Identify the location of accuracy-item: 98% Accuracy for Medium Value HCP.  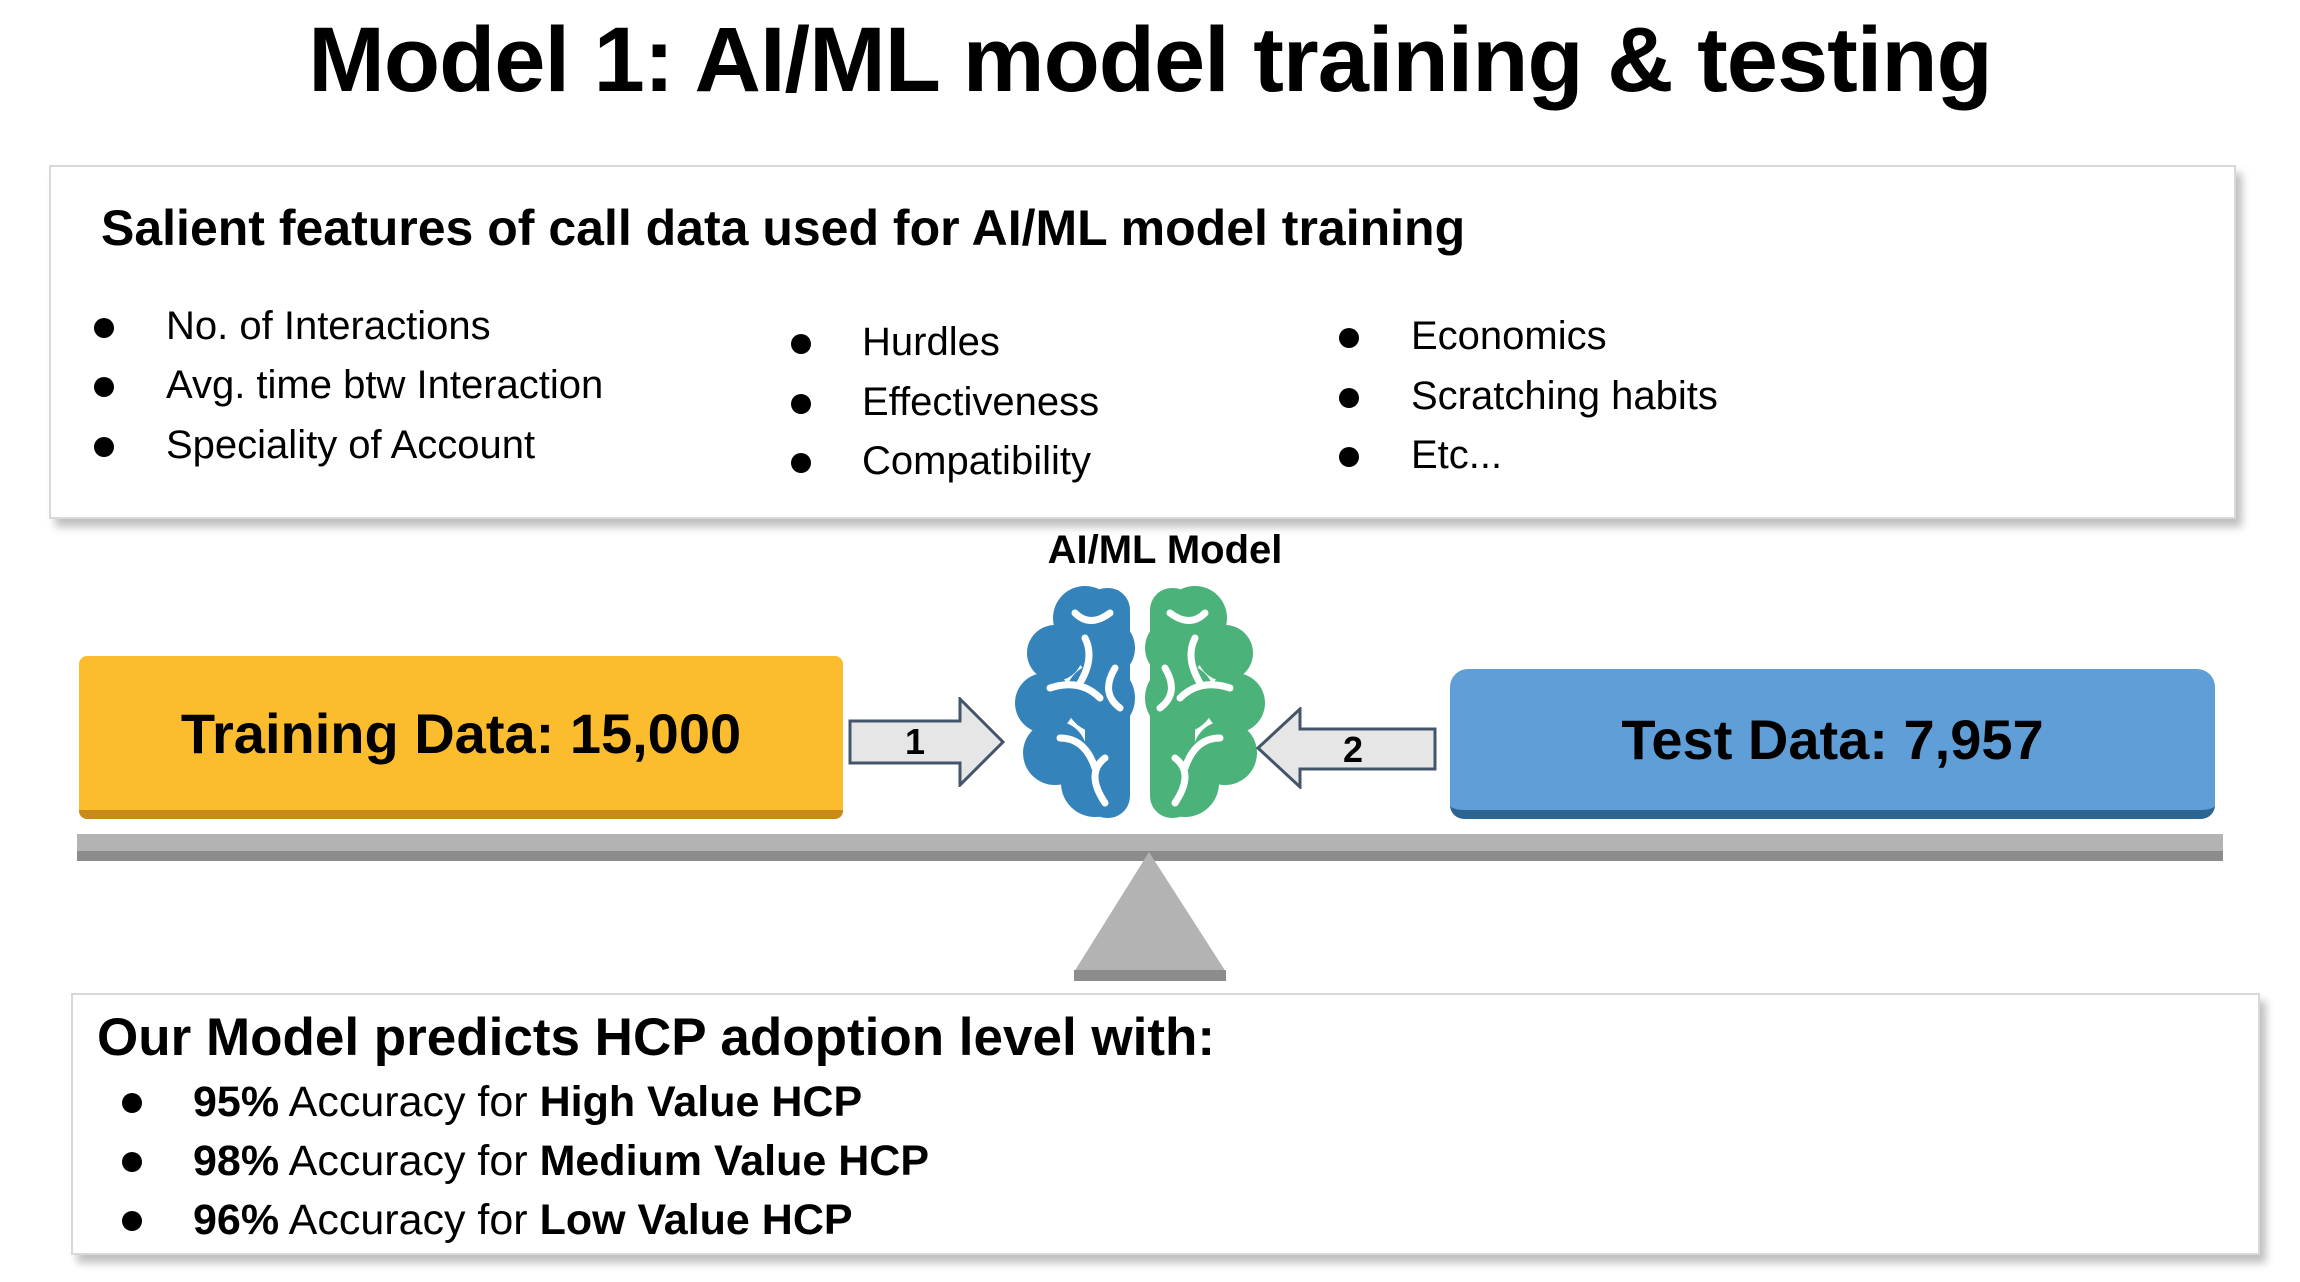
(561, 1161).